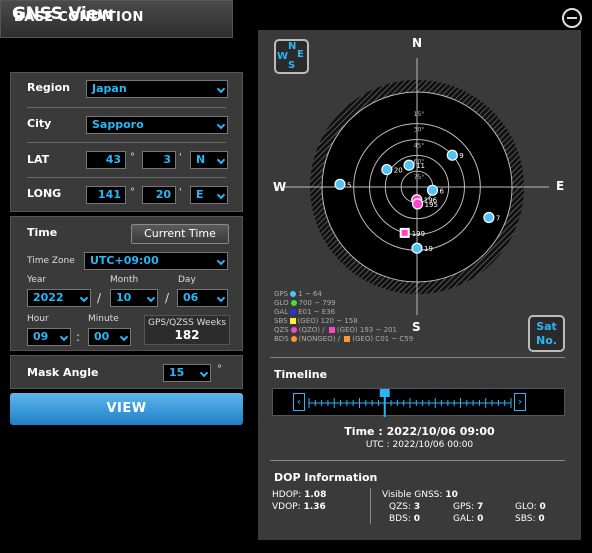  What do you see at coordinates (124, 297) in the screenshot?
I see `month-value: 10` at bounding box center [124, 297].